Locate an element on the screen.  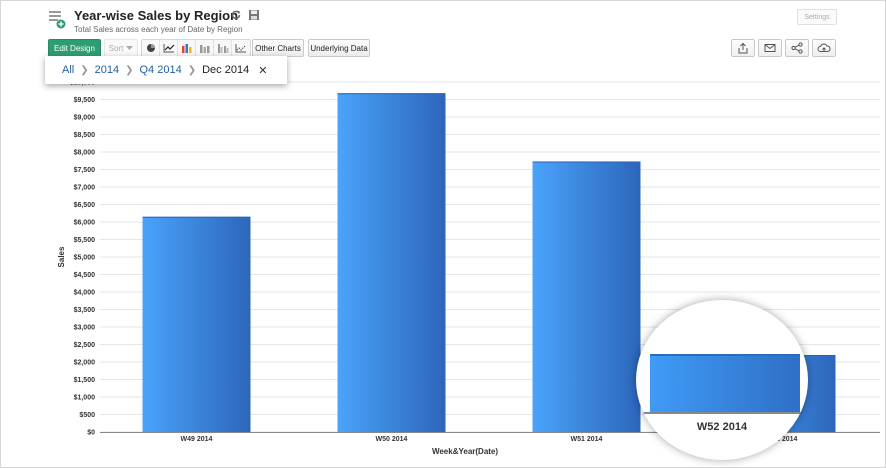
magnifier-callout: W52 2014 is located at coordinates (722, 380).